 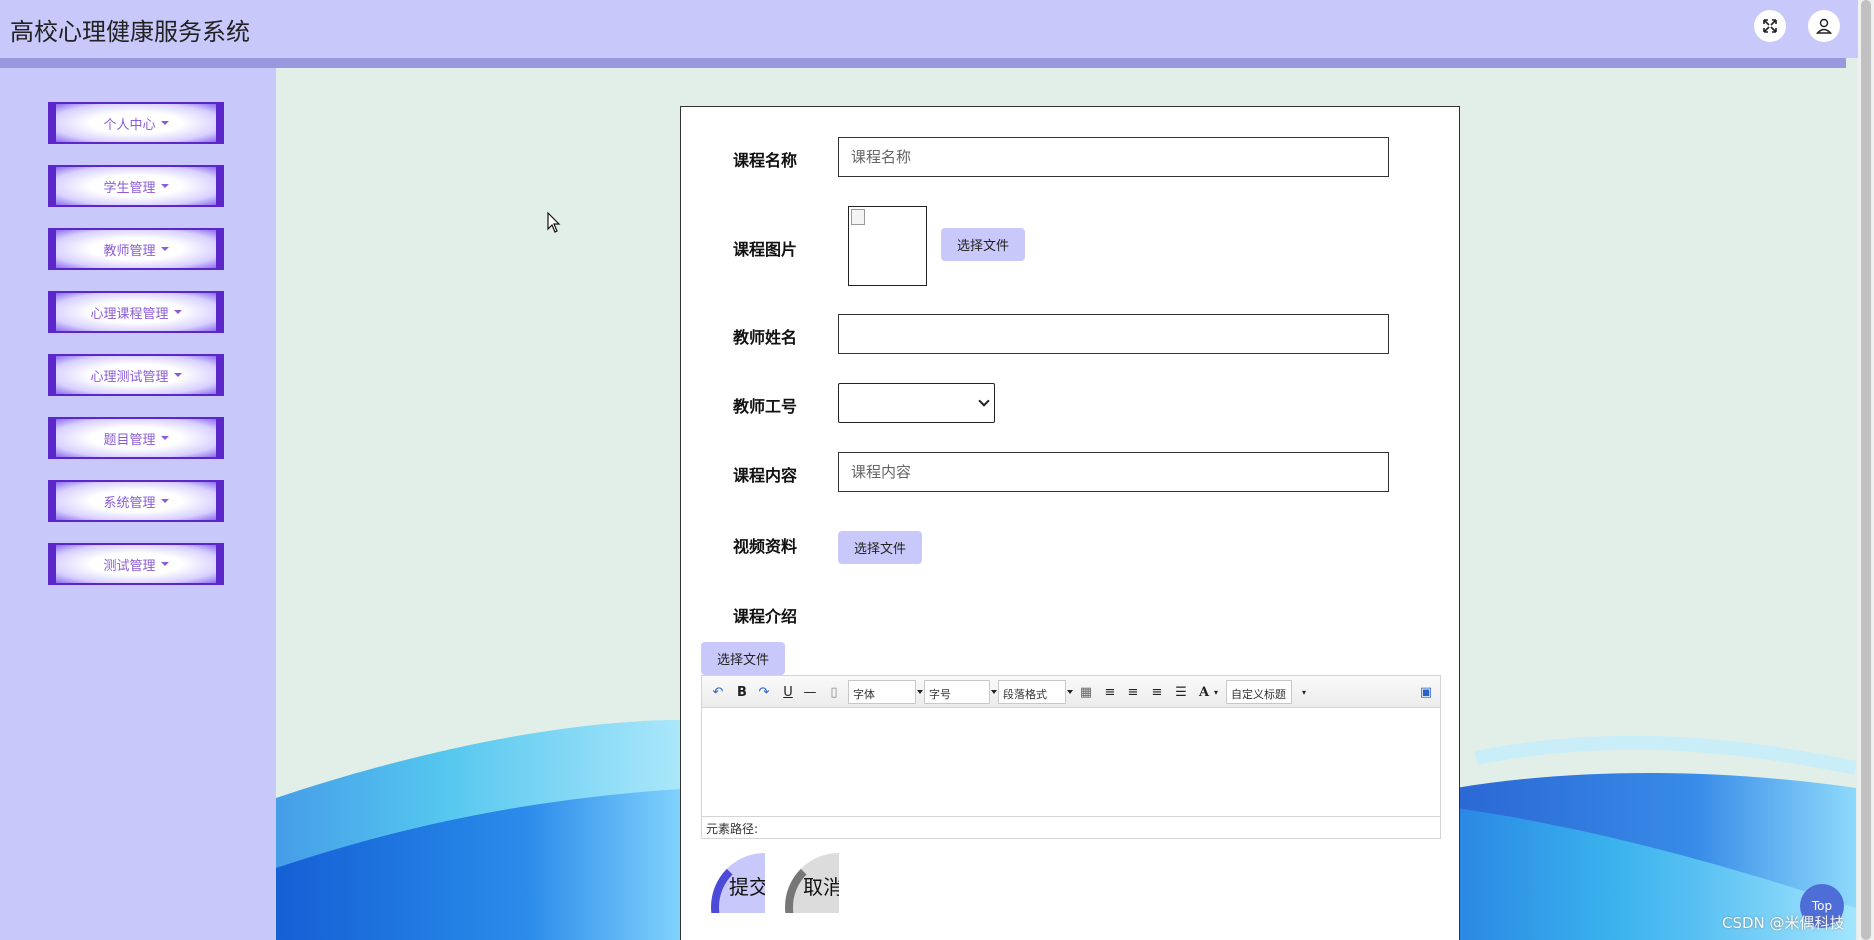 What do you see at coordinates (1157, 692) in the screenshot?
I see `align-center-icon: ≡` at bounding box center [1157, 692].